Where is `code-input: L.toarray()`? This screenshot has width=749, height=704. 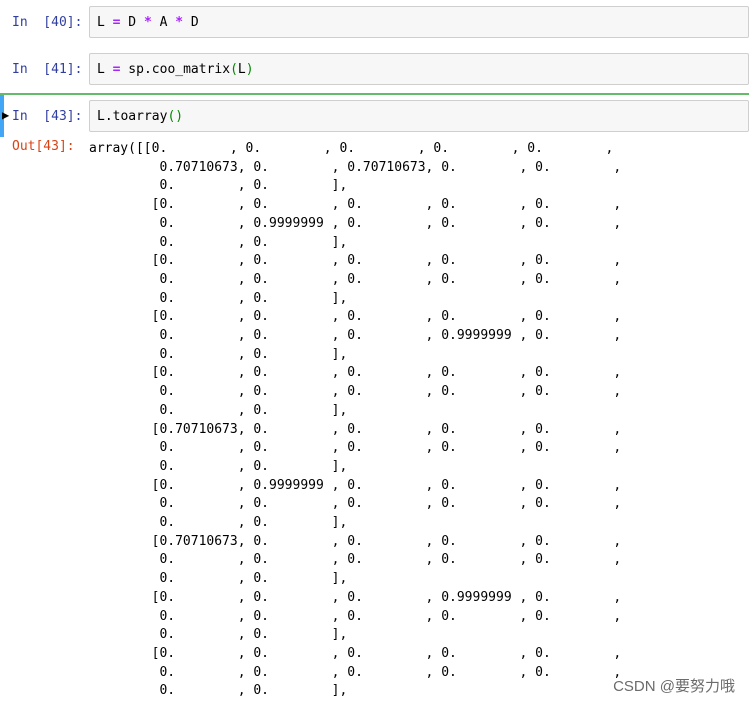
code-input: L.toarray() is located at coordinates (419, 116).